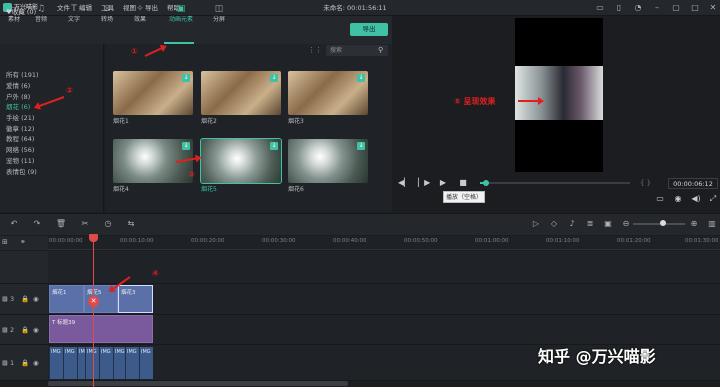 The image size is (720, 387). What do you see at coordinates (696, 199) in the screenshot?
I see `volume-icon: ◀)` at bounding box center [696, 199].